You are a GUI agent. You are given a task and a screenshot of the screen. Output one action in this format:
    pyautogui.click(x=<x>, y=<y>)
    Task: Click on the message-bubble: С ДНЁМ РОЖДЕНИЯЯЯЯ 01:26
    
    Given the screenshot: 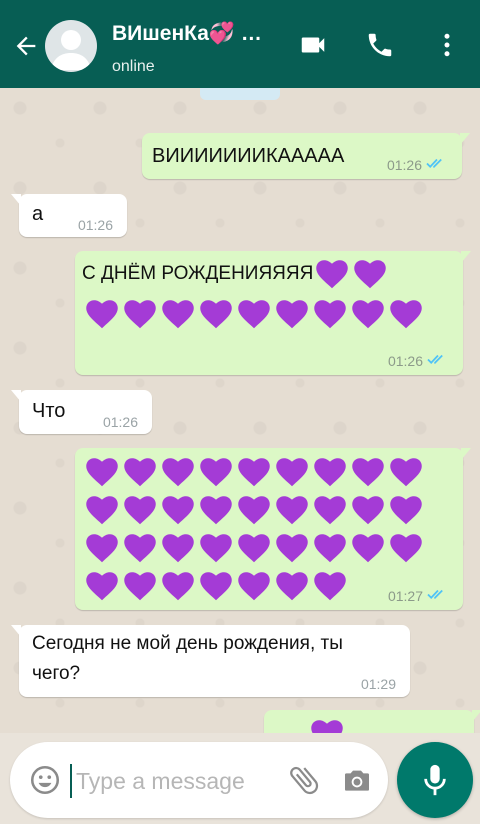 What is the action you would take?
    pyautogui.click(x=273, y=313)
    